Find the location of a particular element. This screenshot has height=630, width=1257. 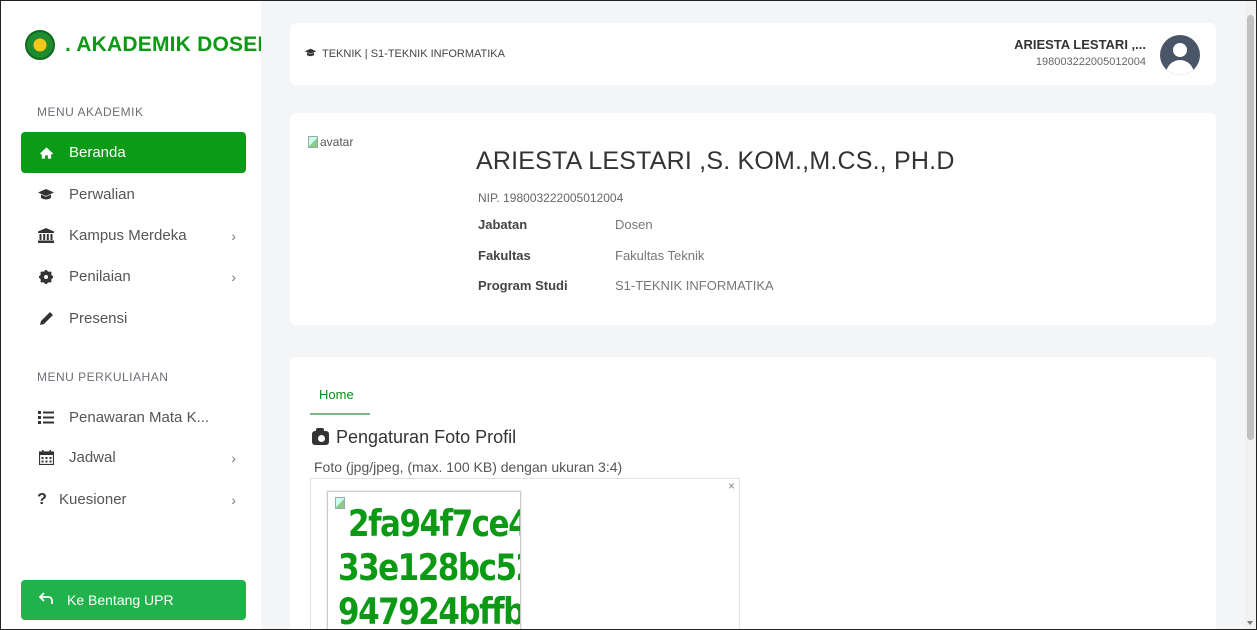

profile-row-key: Program Studi is located at coordinates (523, 285).